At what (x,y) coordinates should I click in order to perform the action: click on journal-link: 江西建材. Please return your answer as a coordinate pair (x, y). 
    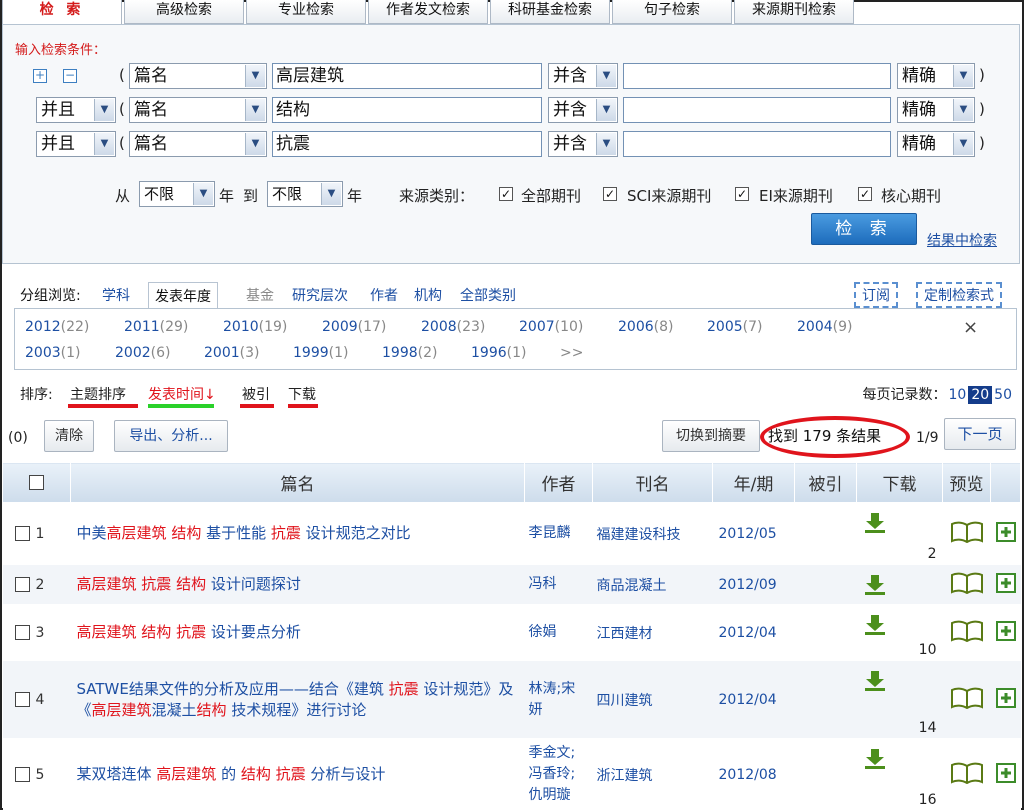
    Looking at the image, I should click on (652, 632).